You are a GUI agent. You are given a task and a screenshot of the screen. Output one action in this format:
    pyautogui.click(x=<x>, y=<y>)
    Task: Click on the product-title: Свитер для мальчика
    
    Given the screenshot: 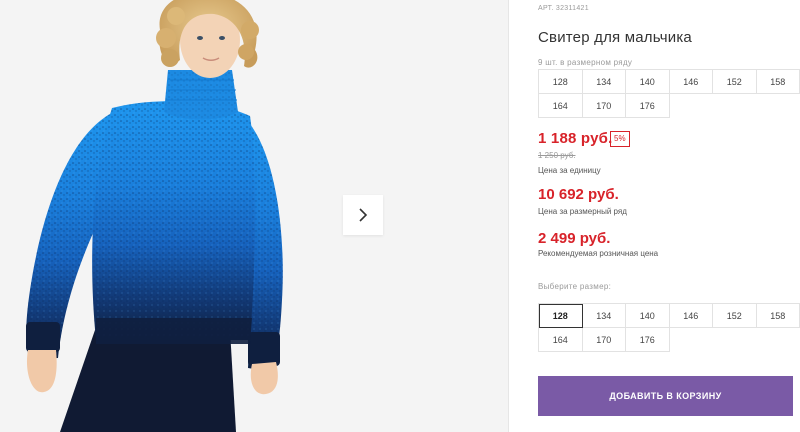 What is the action you would take?
    pyautogui.click(x=615, y=37)
    